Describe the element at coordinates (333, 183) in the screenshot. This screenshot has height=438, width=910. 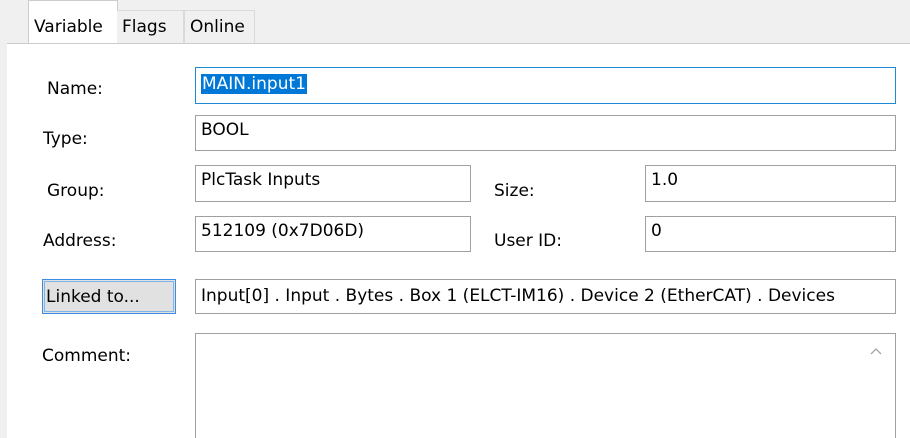
I see `group-field: PlcTask Inputs` at that location.